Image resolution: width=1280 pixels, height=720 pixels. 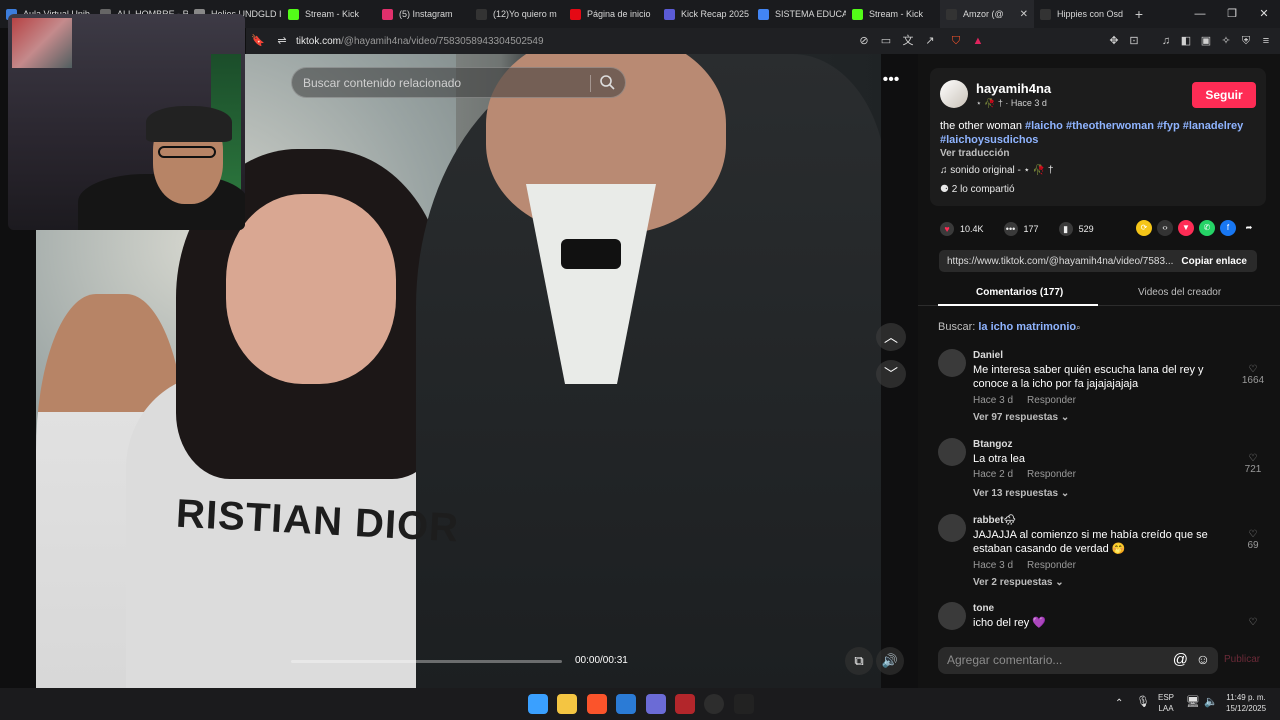 I want to click on comment-like-button: ♡ 721, so click(x=1253, y=464).